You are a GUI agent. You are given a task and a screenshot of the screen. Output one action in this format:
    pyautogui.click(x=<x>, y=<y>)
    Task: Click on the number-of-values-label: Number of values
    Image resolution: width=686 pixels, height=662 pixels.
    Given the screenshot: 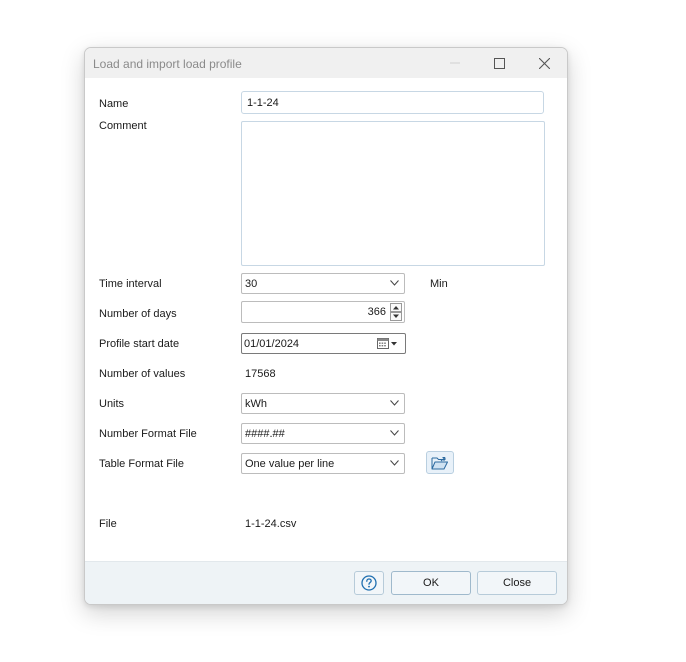 What is the action you would take?
    pyautogui.click(x=142, y=374)
    